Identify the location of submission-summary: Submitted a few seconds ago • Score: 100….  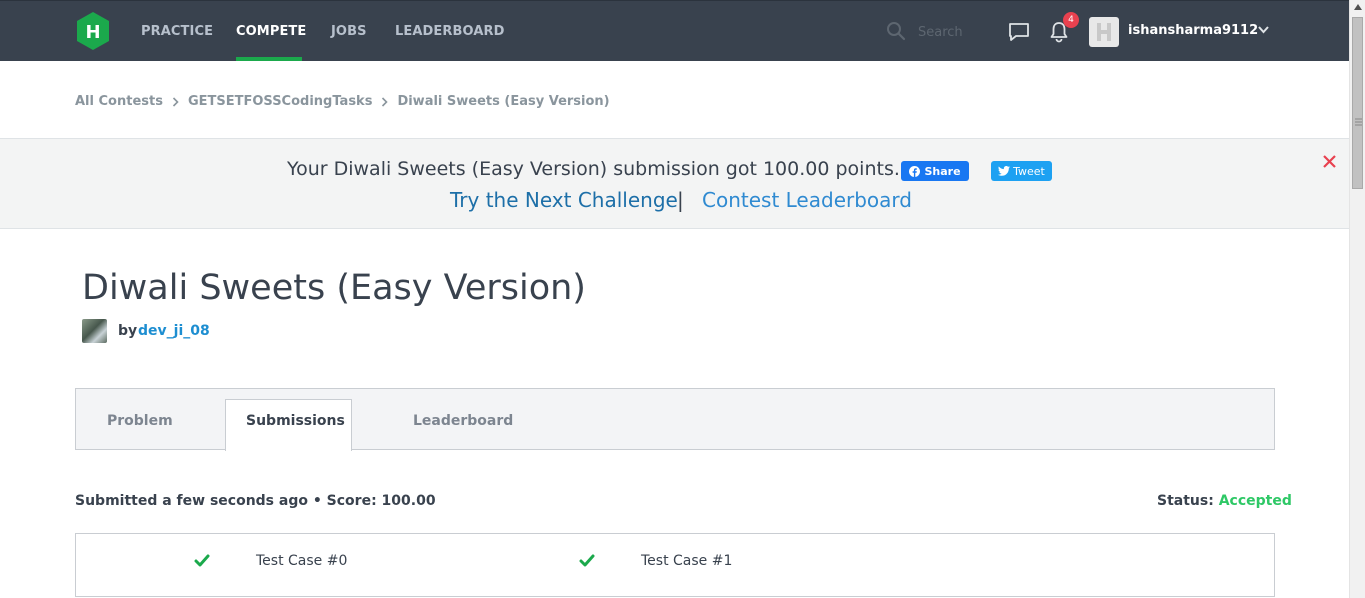
(255, 501).